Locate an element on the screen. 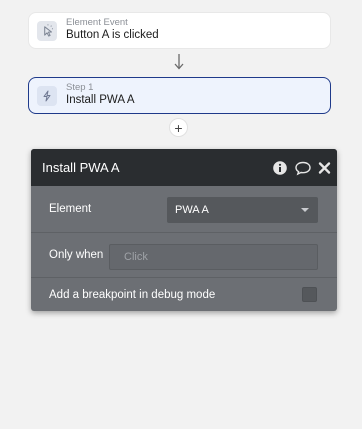 This screenshot has height=429, width=362. panel-header-icons is located at coordinates (301, 168).